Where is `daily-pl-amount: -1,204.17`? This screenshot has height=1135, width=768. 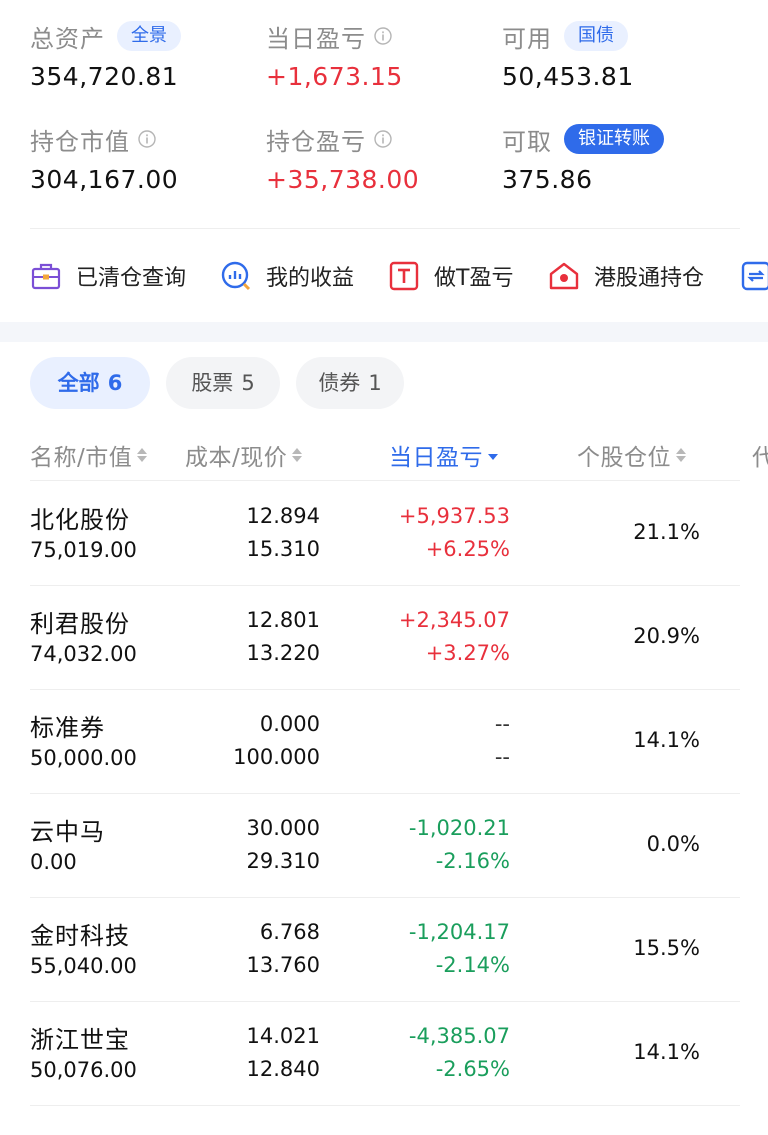 daily-pl-amount: -1,204.17 is located at coordinates (459, 932).